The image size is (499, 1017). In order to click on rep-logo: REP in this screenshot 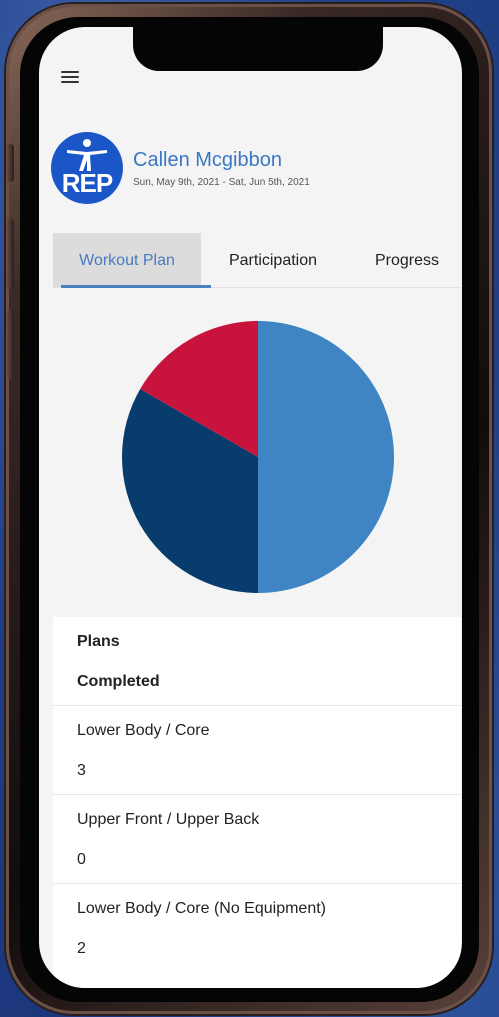, I will do `click(87, 168)`.